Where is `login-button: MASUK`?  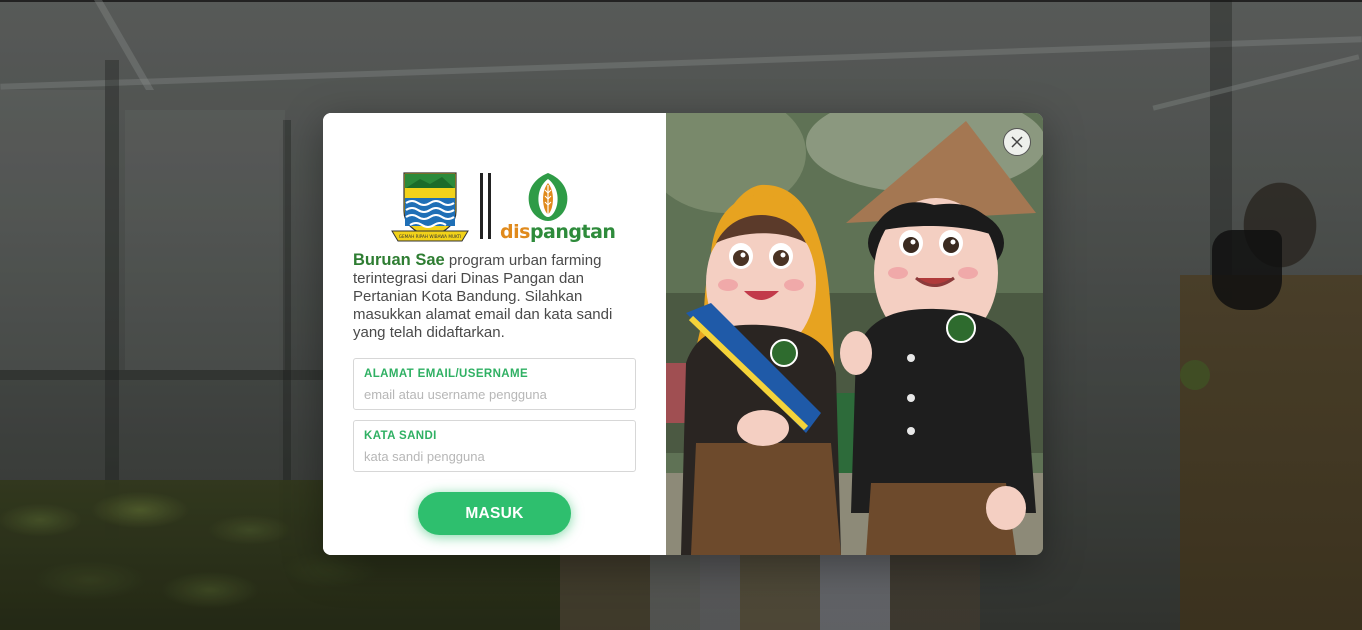
login-button: MASUK is located at coordinates (494, 513).